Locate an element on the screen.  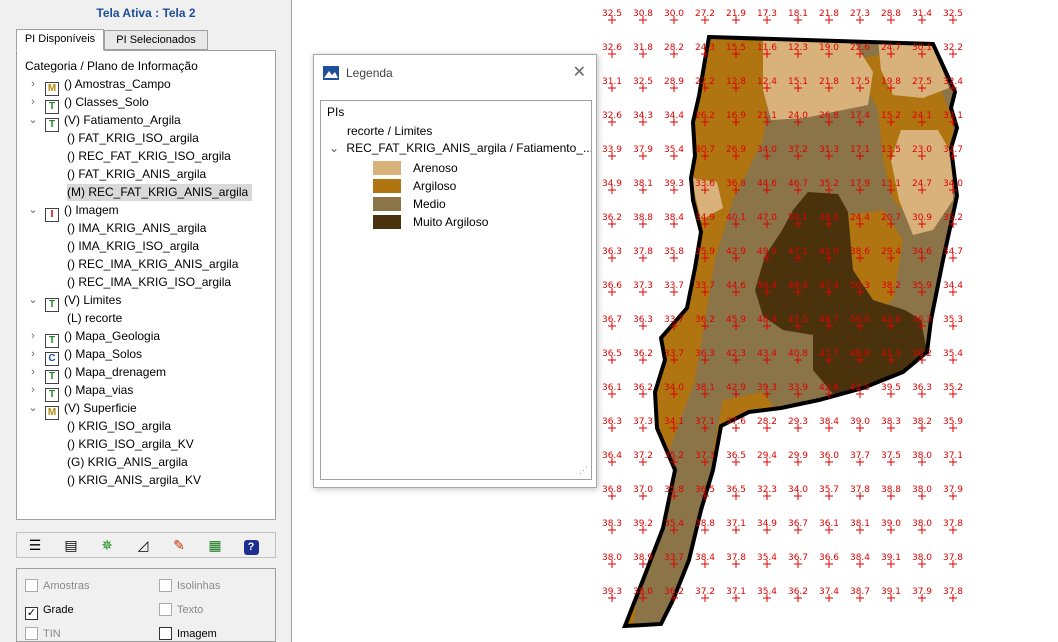
category-i-icon: I is located at coordinates (52, 215).